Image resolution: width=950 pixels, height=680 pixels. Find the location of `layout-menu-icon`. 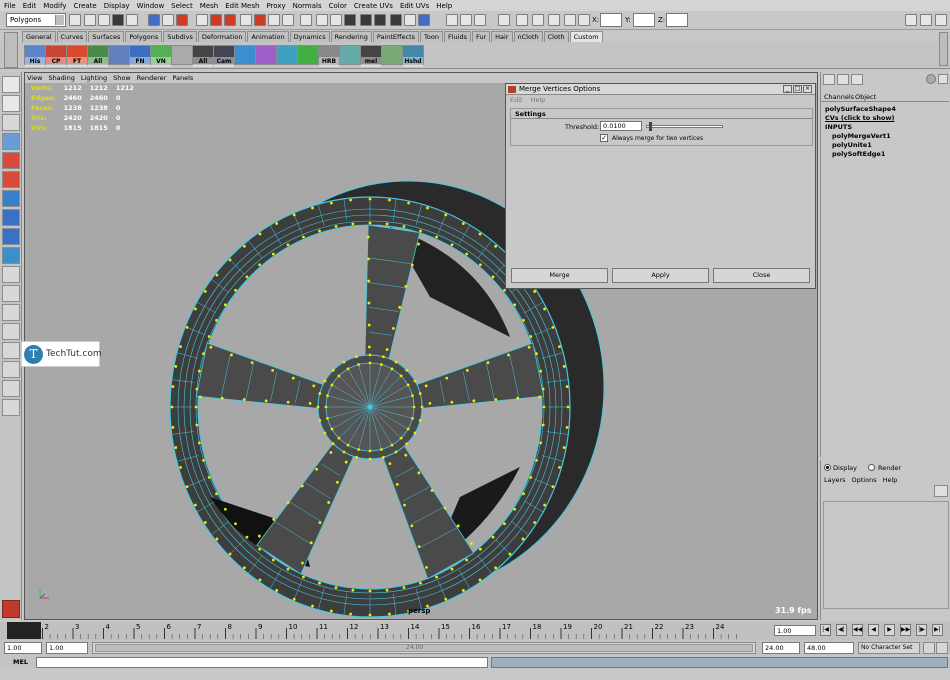

layout-menu-icon is located at coordinates (11, 407).